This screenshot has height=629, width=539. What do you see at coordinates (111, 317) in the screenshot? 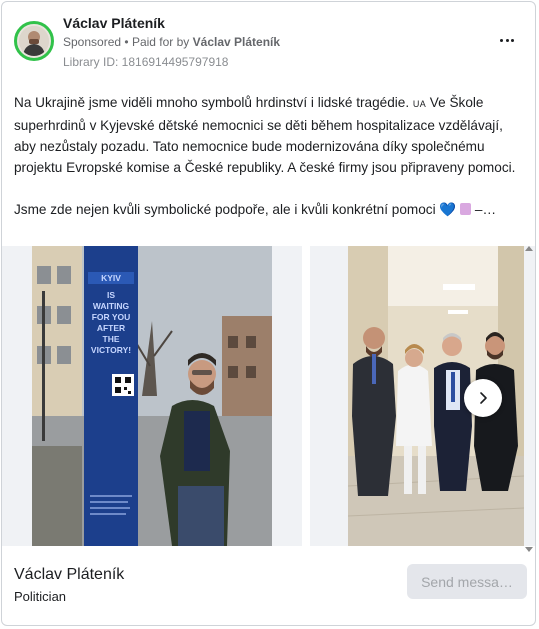
I see `poster-line: FOR YOU` at bounding box center [111, 317].